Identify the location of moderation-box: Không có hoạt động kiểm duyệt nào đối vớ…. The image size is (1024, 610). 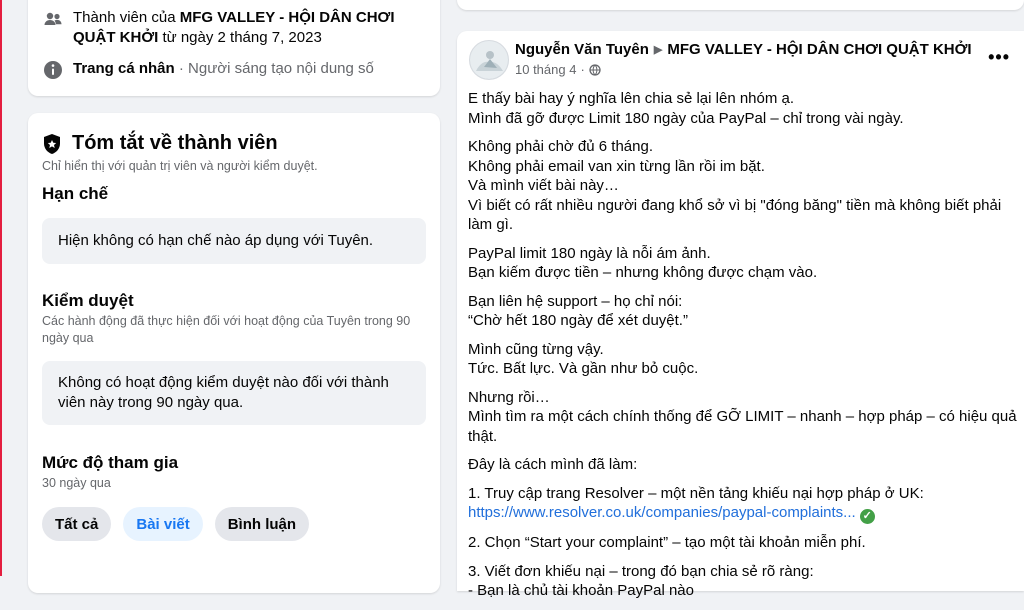
(234, 393).